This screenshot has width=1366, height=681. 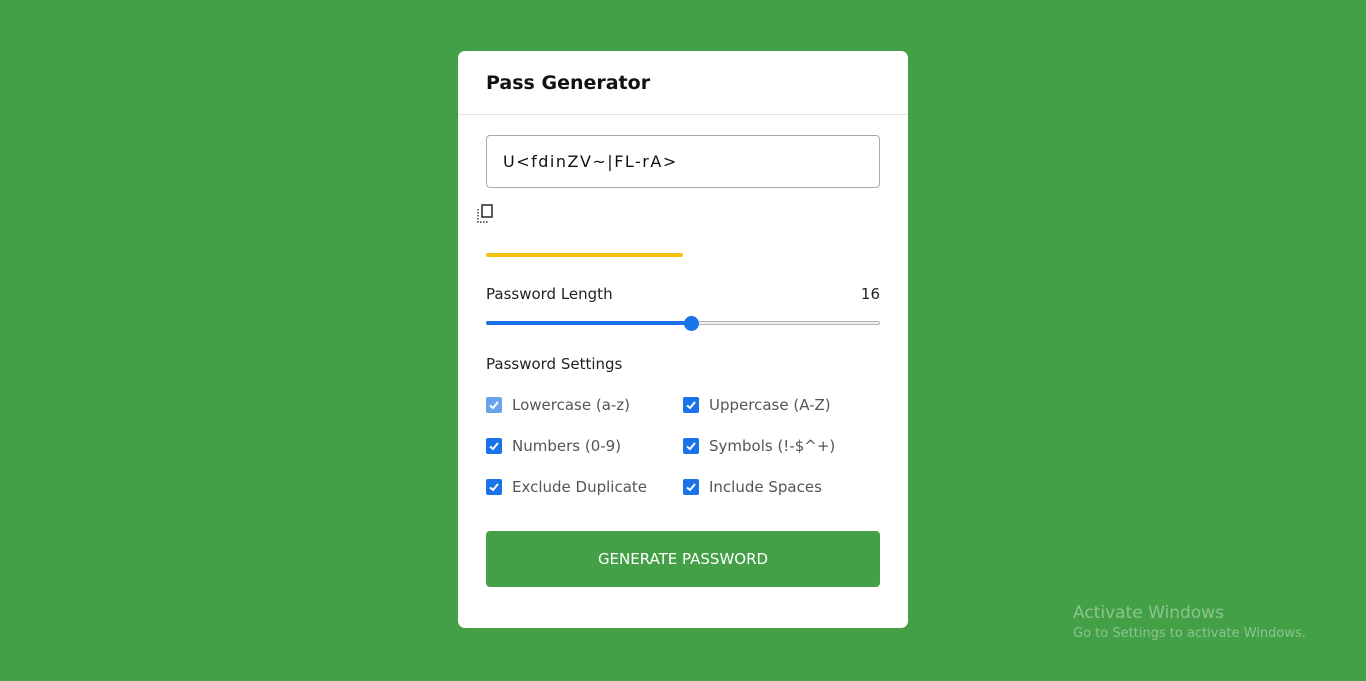 I want to click on symbols-checkbox, so click(x=691, y=446).